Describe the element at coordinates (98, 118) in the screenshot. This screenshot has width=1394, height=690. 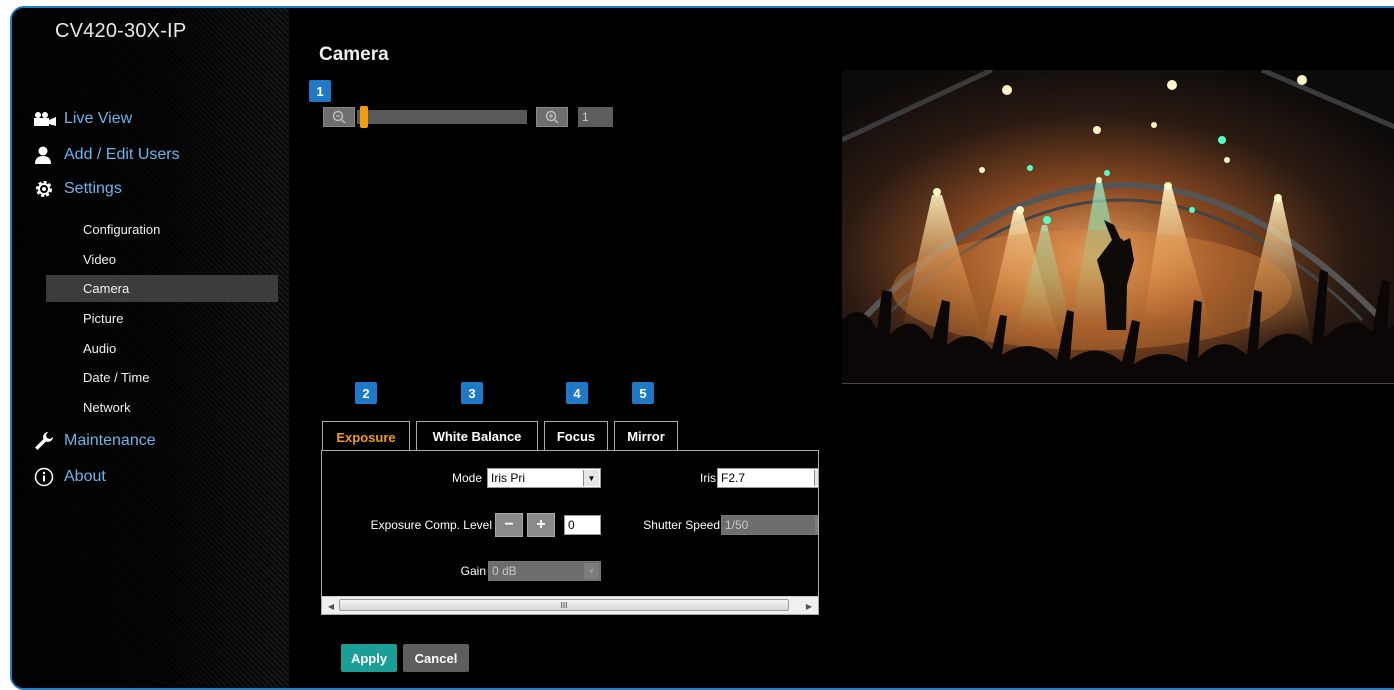
I see `nav-label: Live View` at that location.